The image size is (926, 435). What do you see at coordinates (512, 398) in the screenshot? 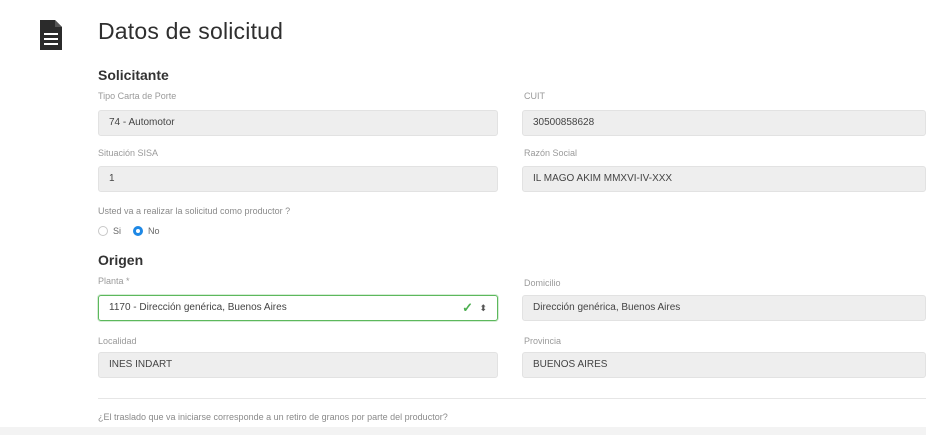
I see `section-divider` at bounding box center [512, 398].